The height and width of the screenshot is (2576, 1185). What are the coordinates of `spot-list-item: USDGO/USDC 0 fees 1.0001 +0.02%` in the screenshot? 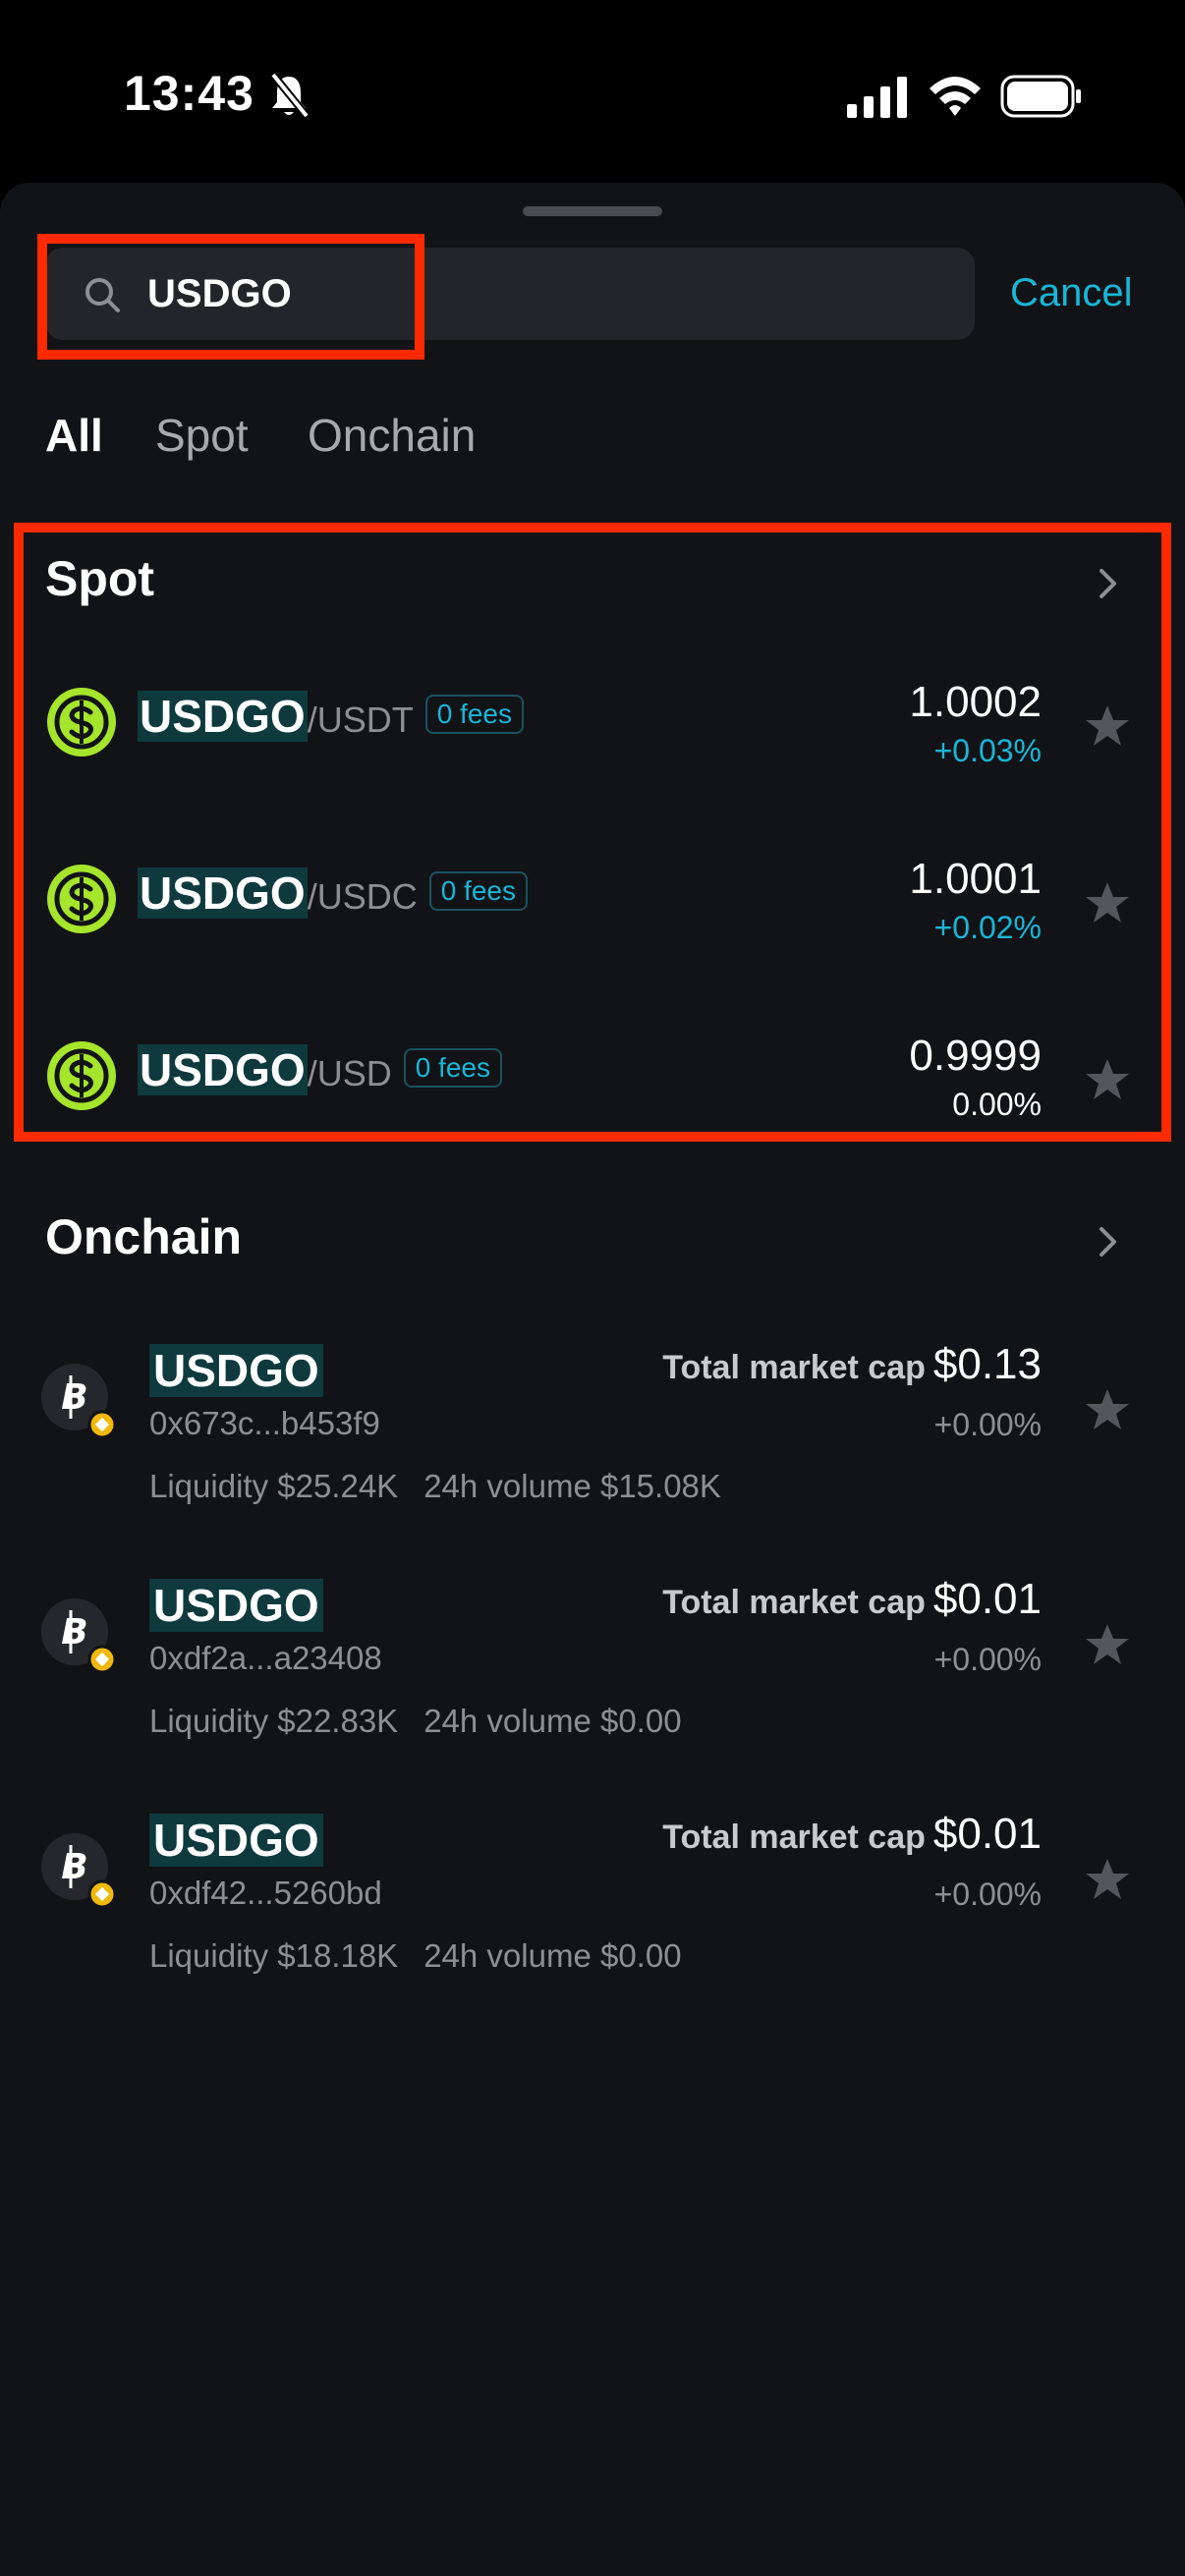 It's located at (592, 898).